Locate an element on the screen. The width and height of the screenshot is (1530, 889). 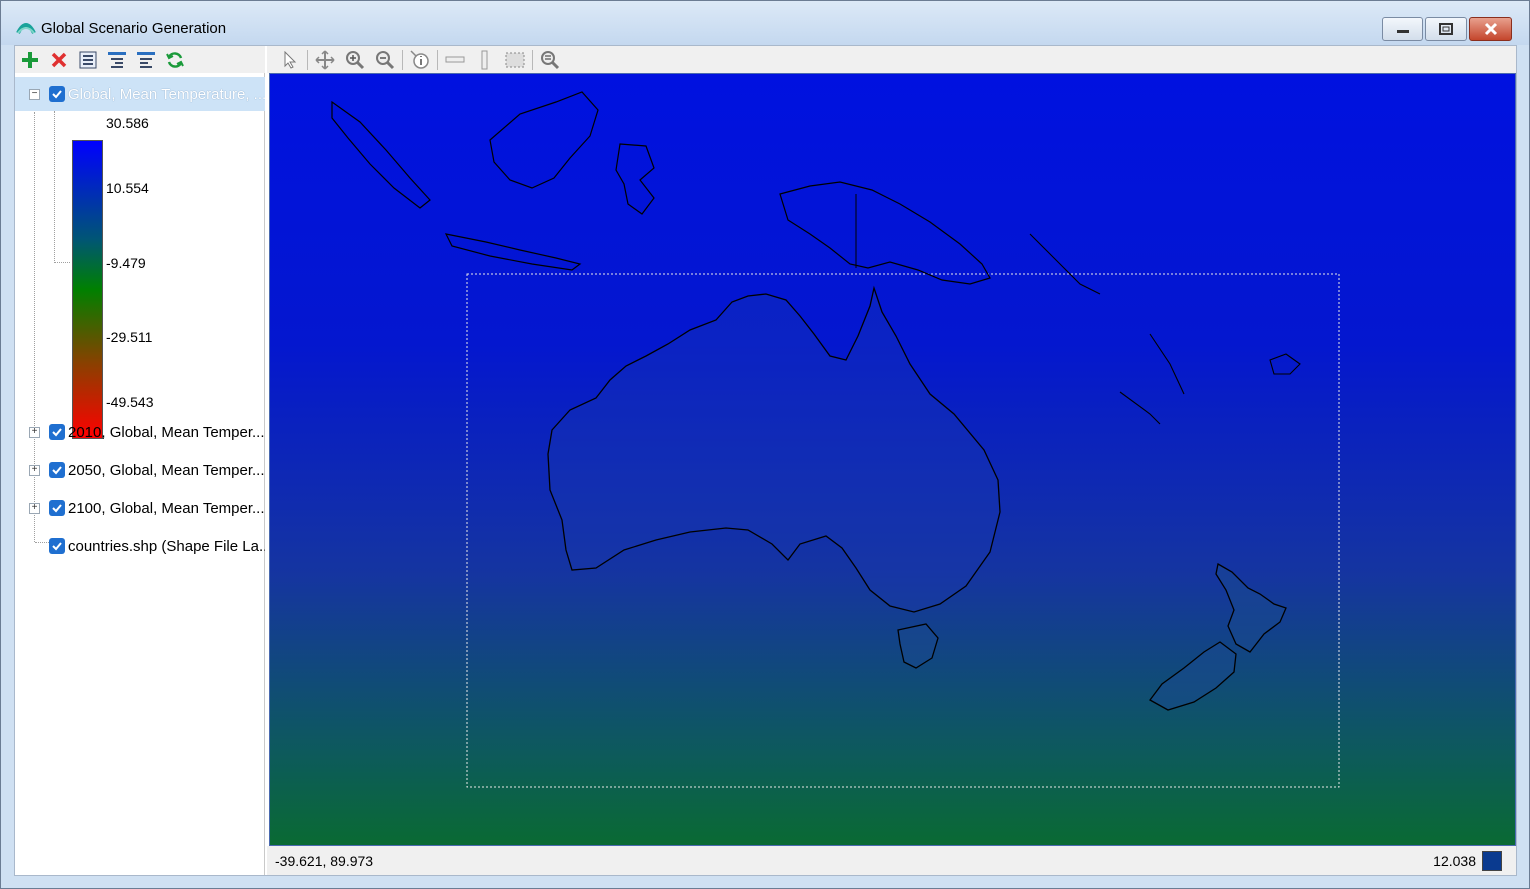
pan-icon is located at coordinates (325, 59).